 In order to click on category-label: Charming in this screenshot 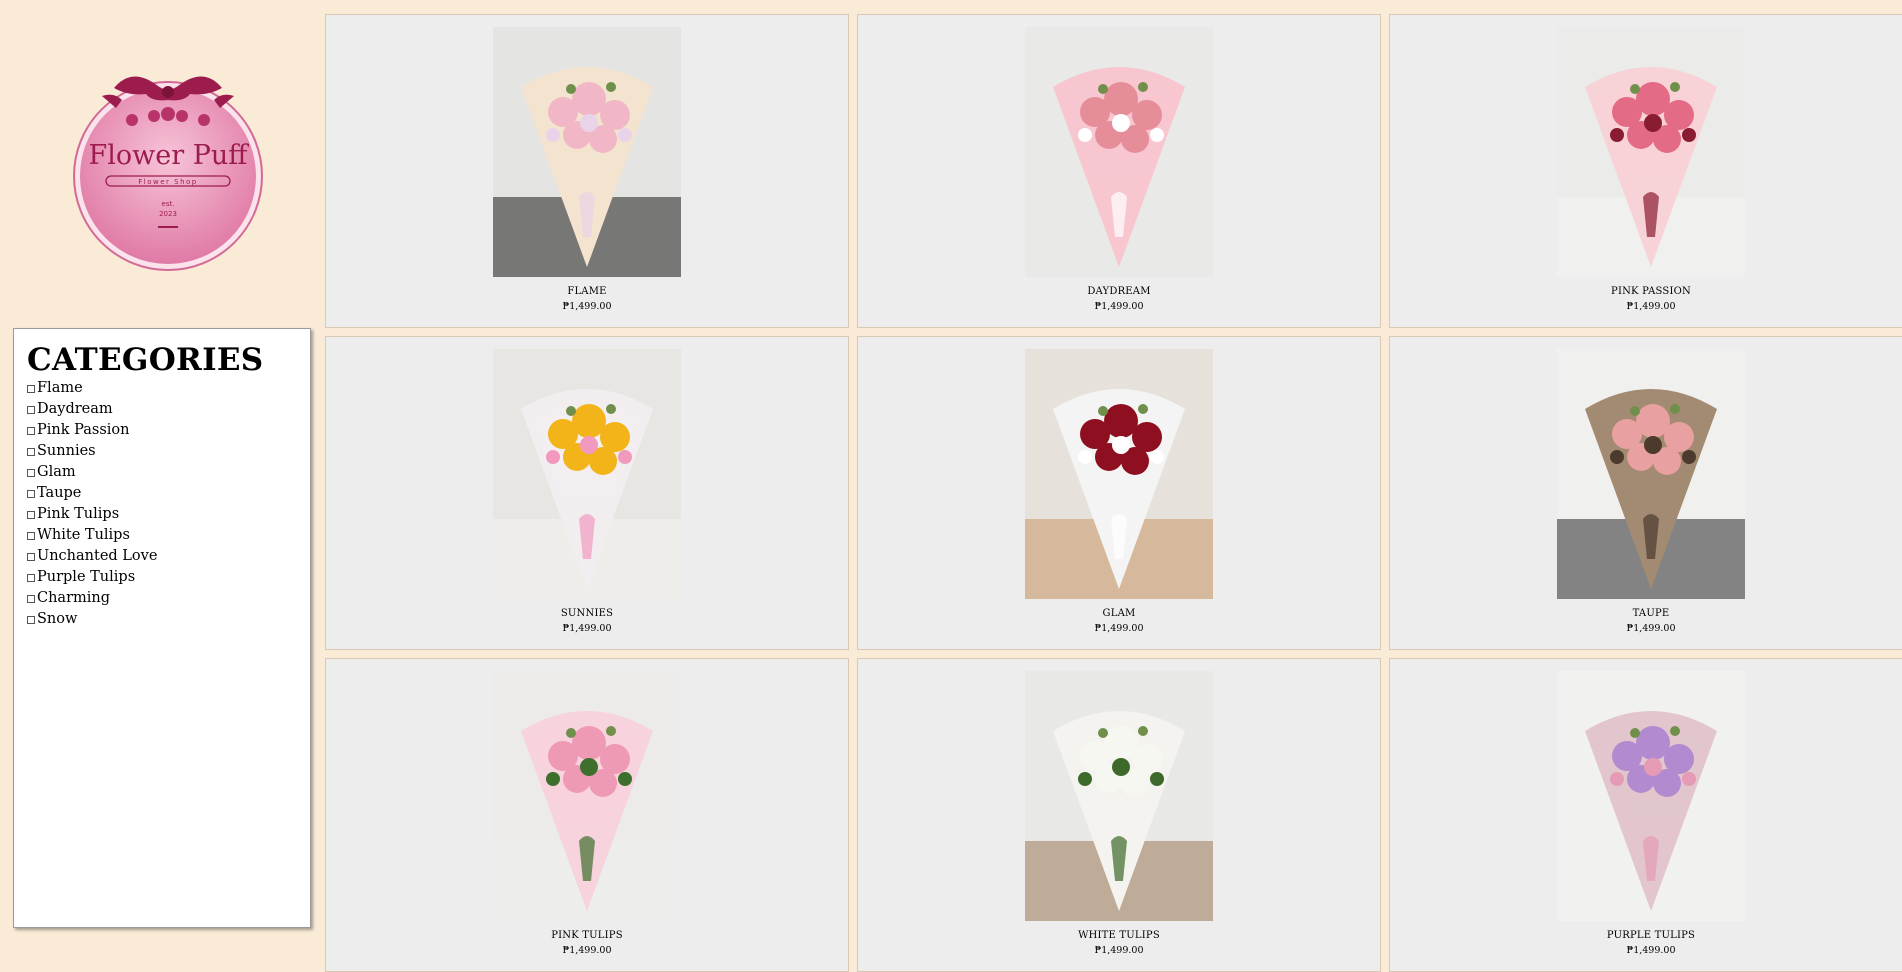, I will do `click(74, 598)`.